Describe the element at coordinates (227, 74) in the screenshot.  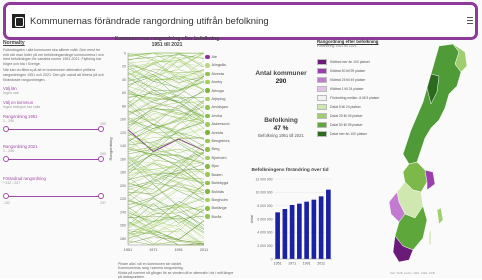
I see `legend-item: Alvesta` at that location.